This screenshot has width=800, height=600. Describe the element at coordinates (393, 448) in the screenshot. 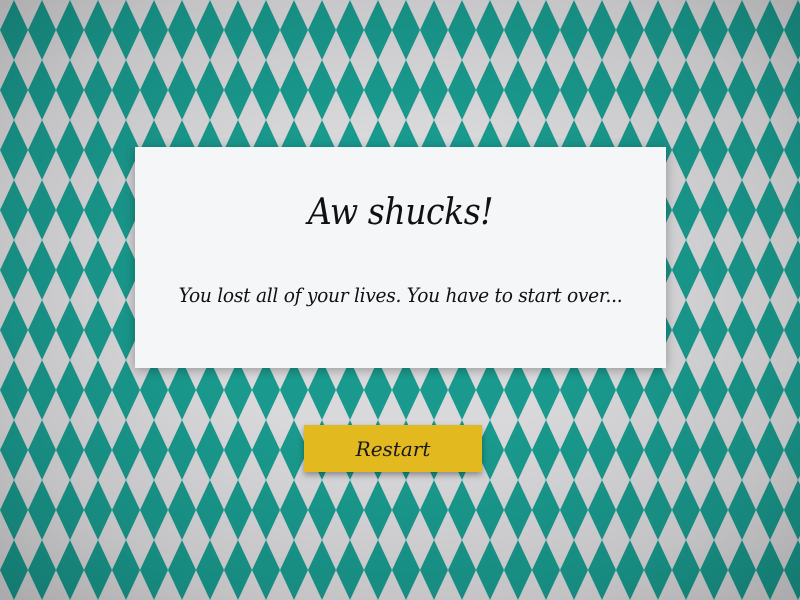

I see `restart-button: Restart` at that location.